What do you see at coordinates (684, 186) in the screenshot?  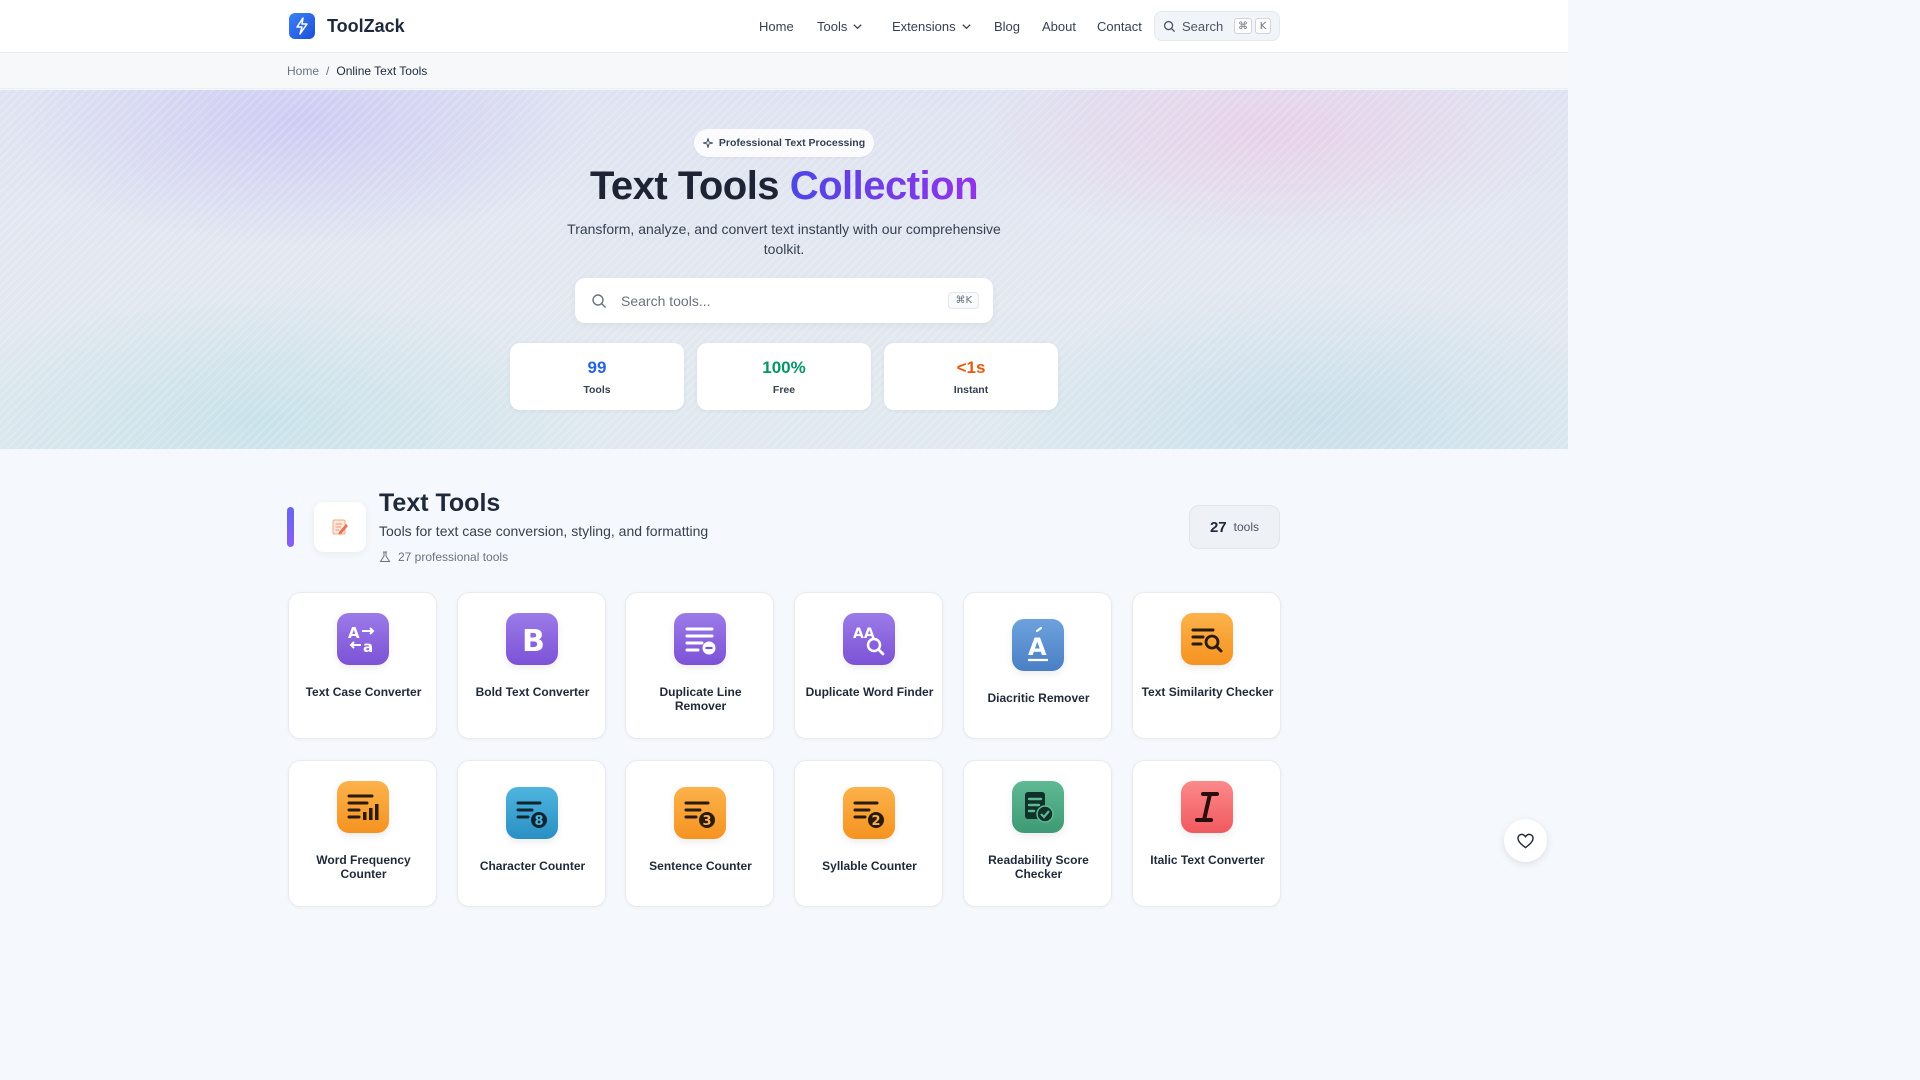 I see `hero-title-main: Text Tools` at bounding box center [684, 186].